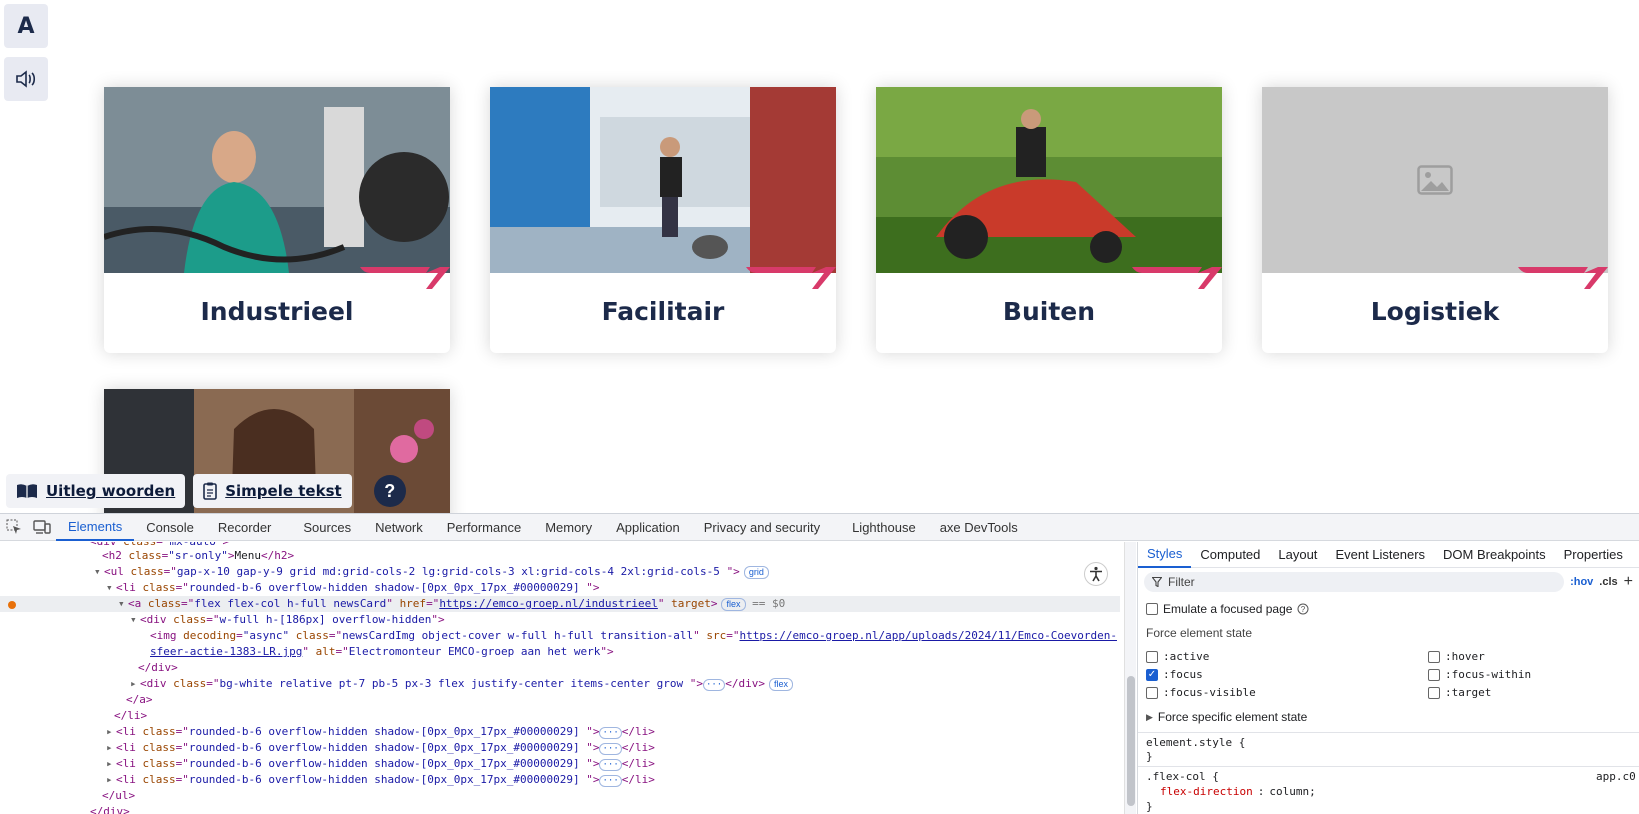 The height and width of the screenshot is (814, 1639). I want to click on flex-col-rule-selector: .flex-col {, so click(1182, 776).